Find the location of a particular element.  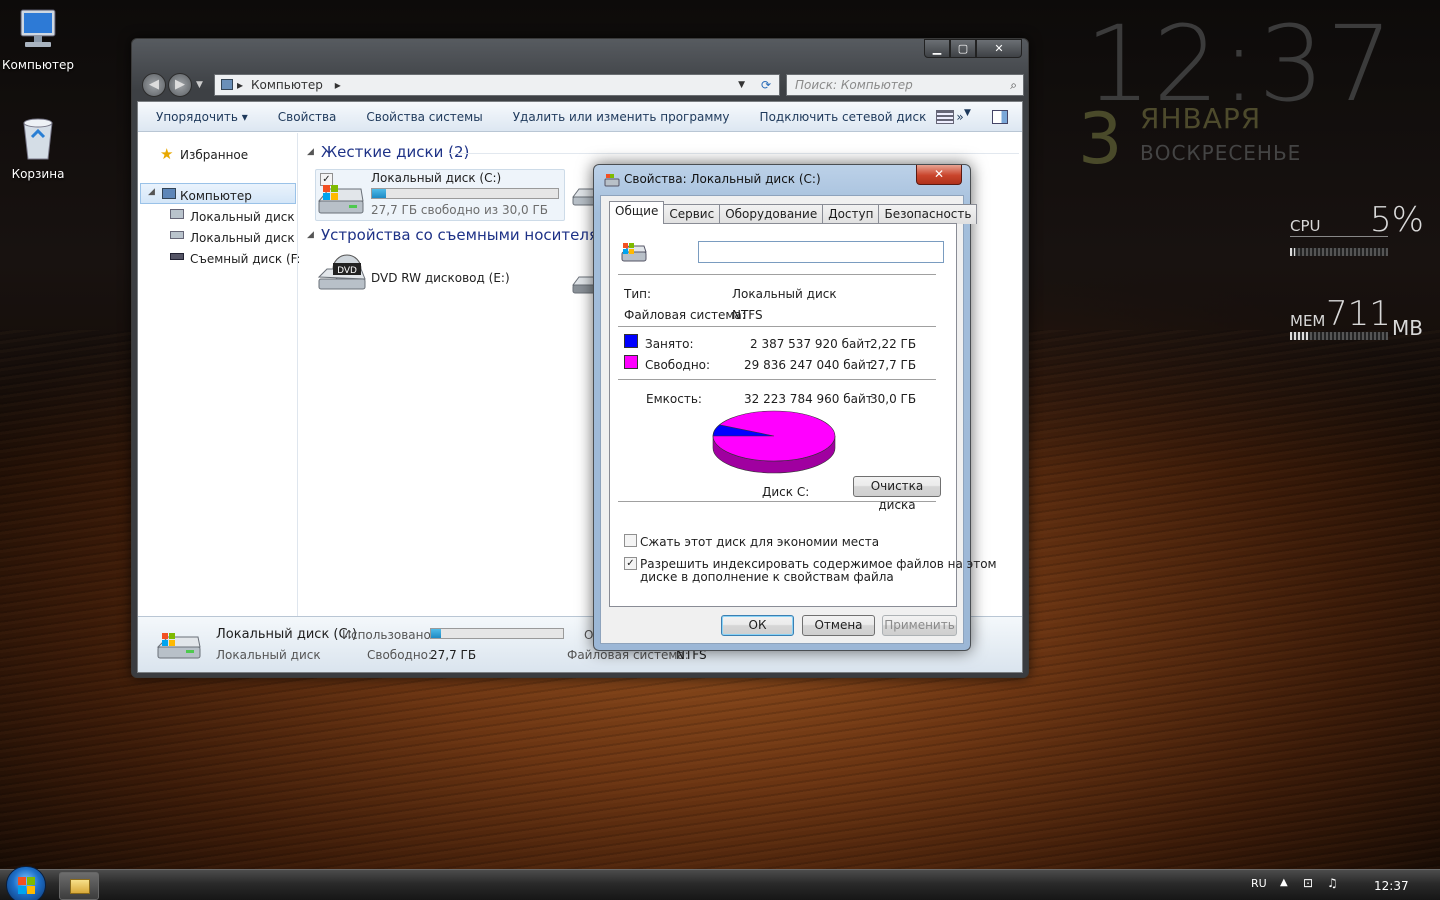

tab-security: Безопасность is located at coordinates (928, 214).